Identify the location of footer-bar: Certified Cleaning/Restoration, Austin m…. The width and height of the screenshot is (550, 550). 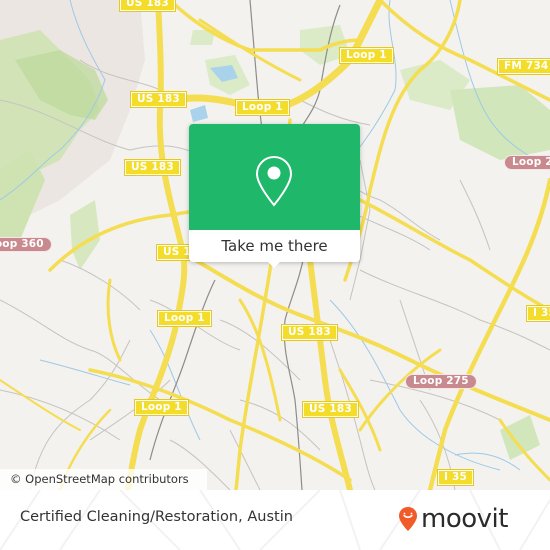
(275, 520).